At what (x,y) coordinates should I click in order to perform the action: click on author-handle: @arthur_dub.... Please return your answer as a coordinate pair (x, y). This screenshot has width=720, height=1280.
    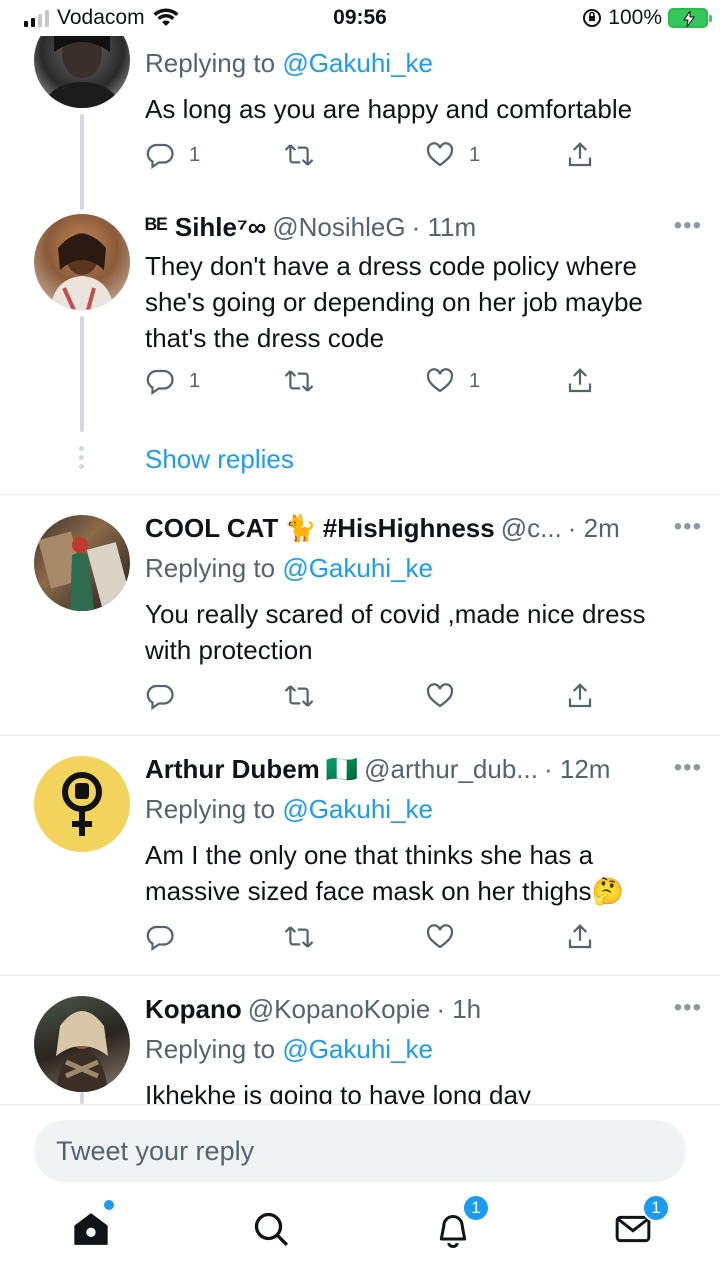
    Looking at the image, I should click on (451, 769).